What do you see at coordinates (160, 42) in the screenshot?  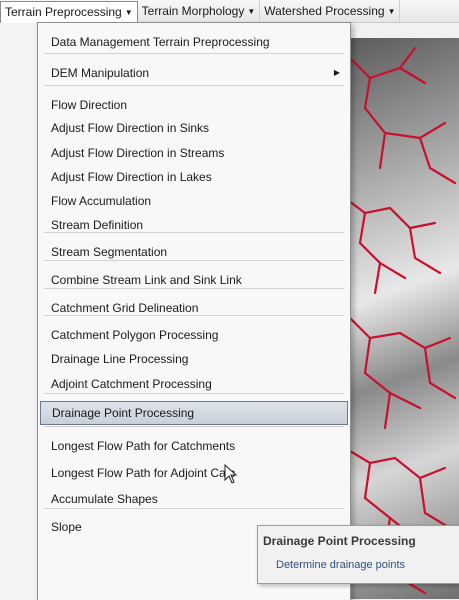 I see `menu-item-label: Data Management Terrain Preprocessing` at bounding box center [160, 42].